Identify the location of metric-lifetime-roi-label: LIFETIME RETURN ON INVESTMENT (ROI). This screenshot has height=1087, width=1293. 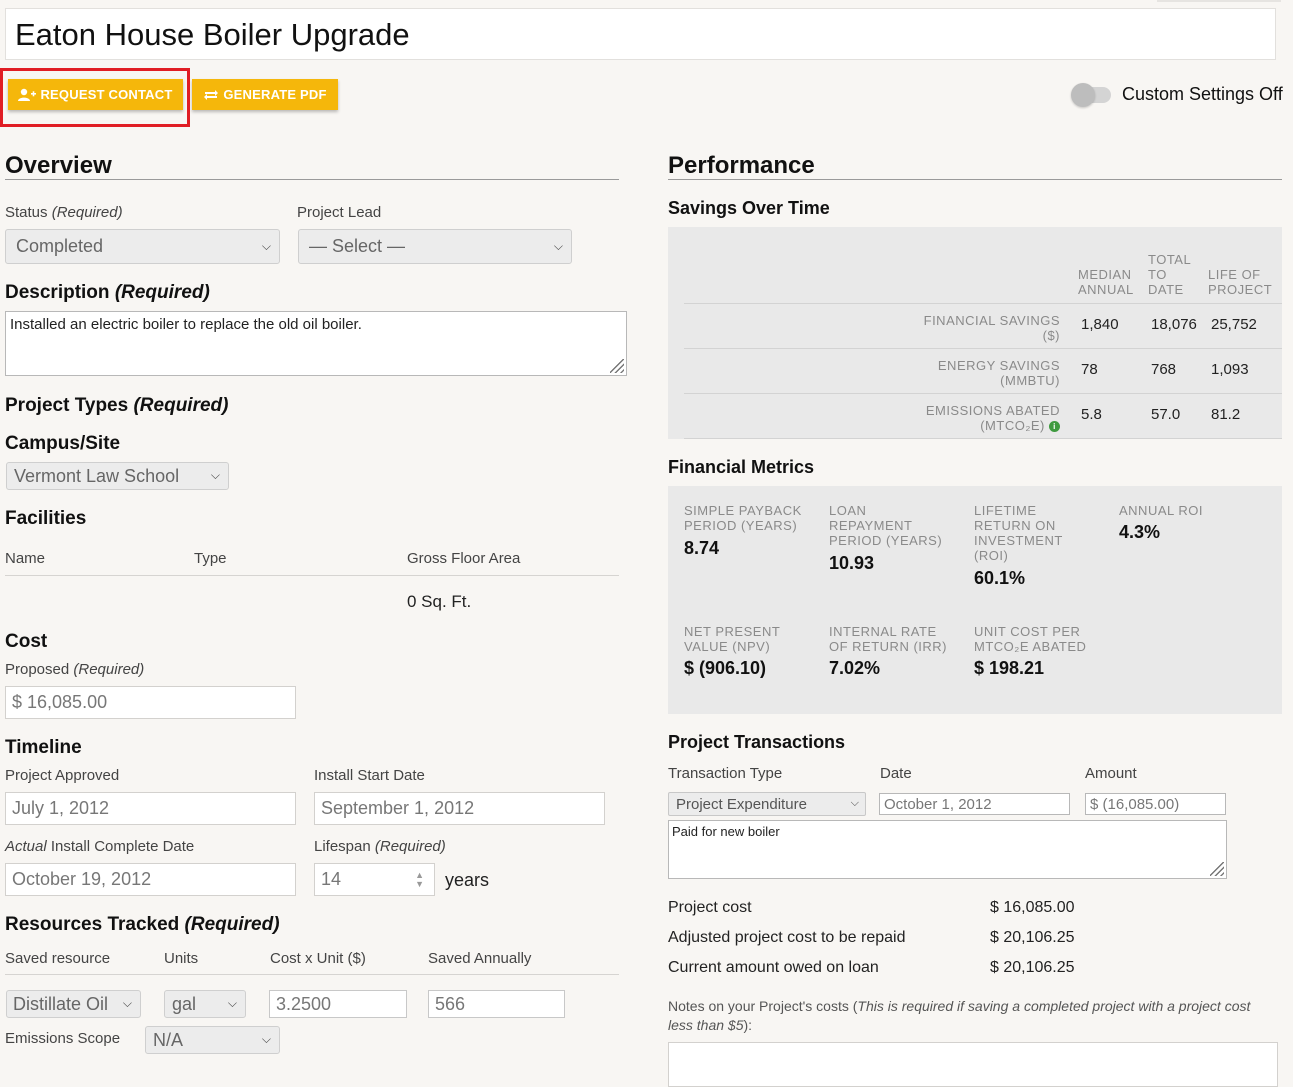
(1018, 533).